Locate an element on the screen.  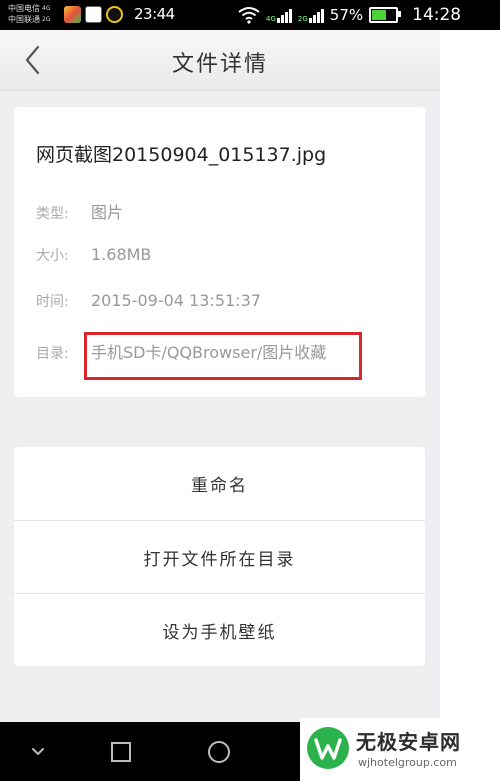
size-value: 1.68MB is located at coordinates (121, 254).